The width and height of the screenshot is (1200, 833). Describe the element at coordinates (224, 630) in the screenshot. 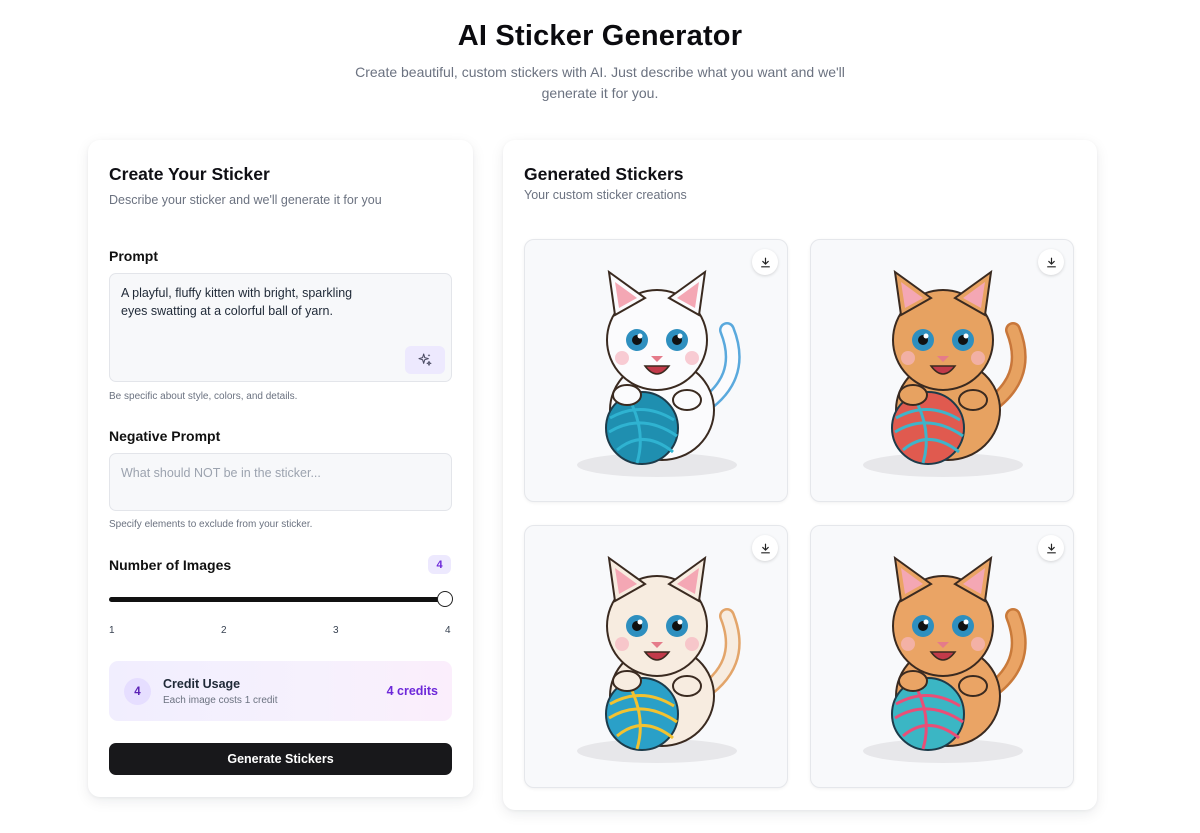

I see `slider-tick: 2` at that location.